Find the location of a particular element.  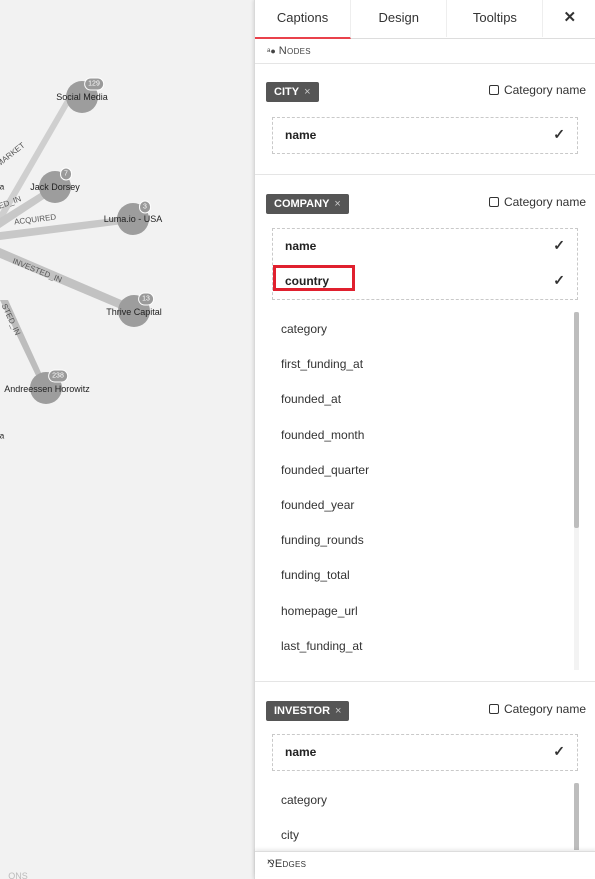

node-label: Social Media is located at coordinates (82, 97).